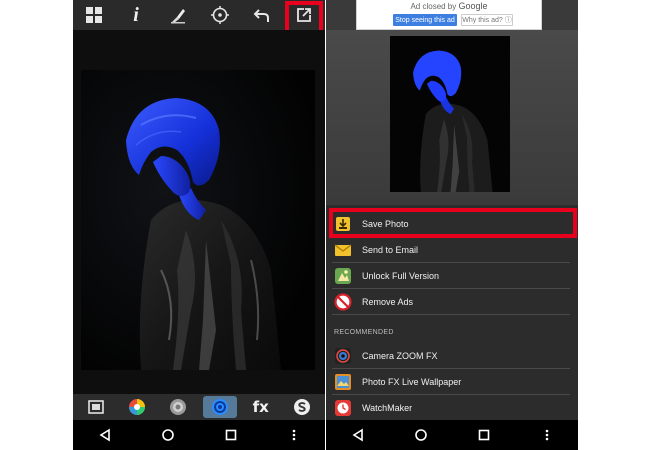  What do you see at coordinates (387, 408) in the screenshot?
I see `menu-item-label: WatchMaker` at bounding box center [387, 408].